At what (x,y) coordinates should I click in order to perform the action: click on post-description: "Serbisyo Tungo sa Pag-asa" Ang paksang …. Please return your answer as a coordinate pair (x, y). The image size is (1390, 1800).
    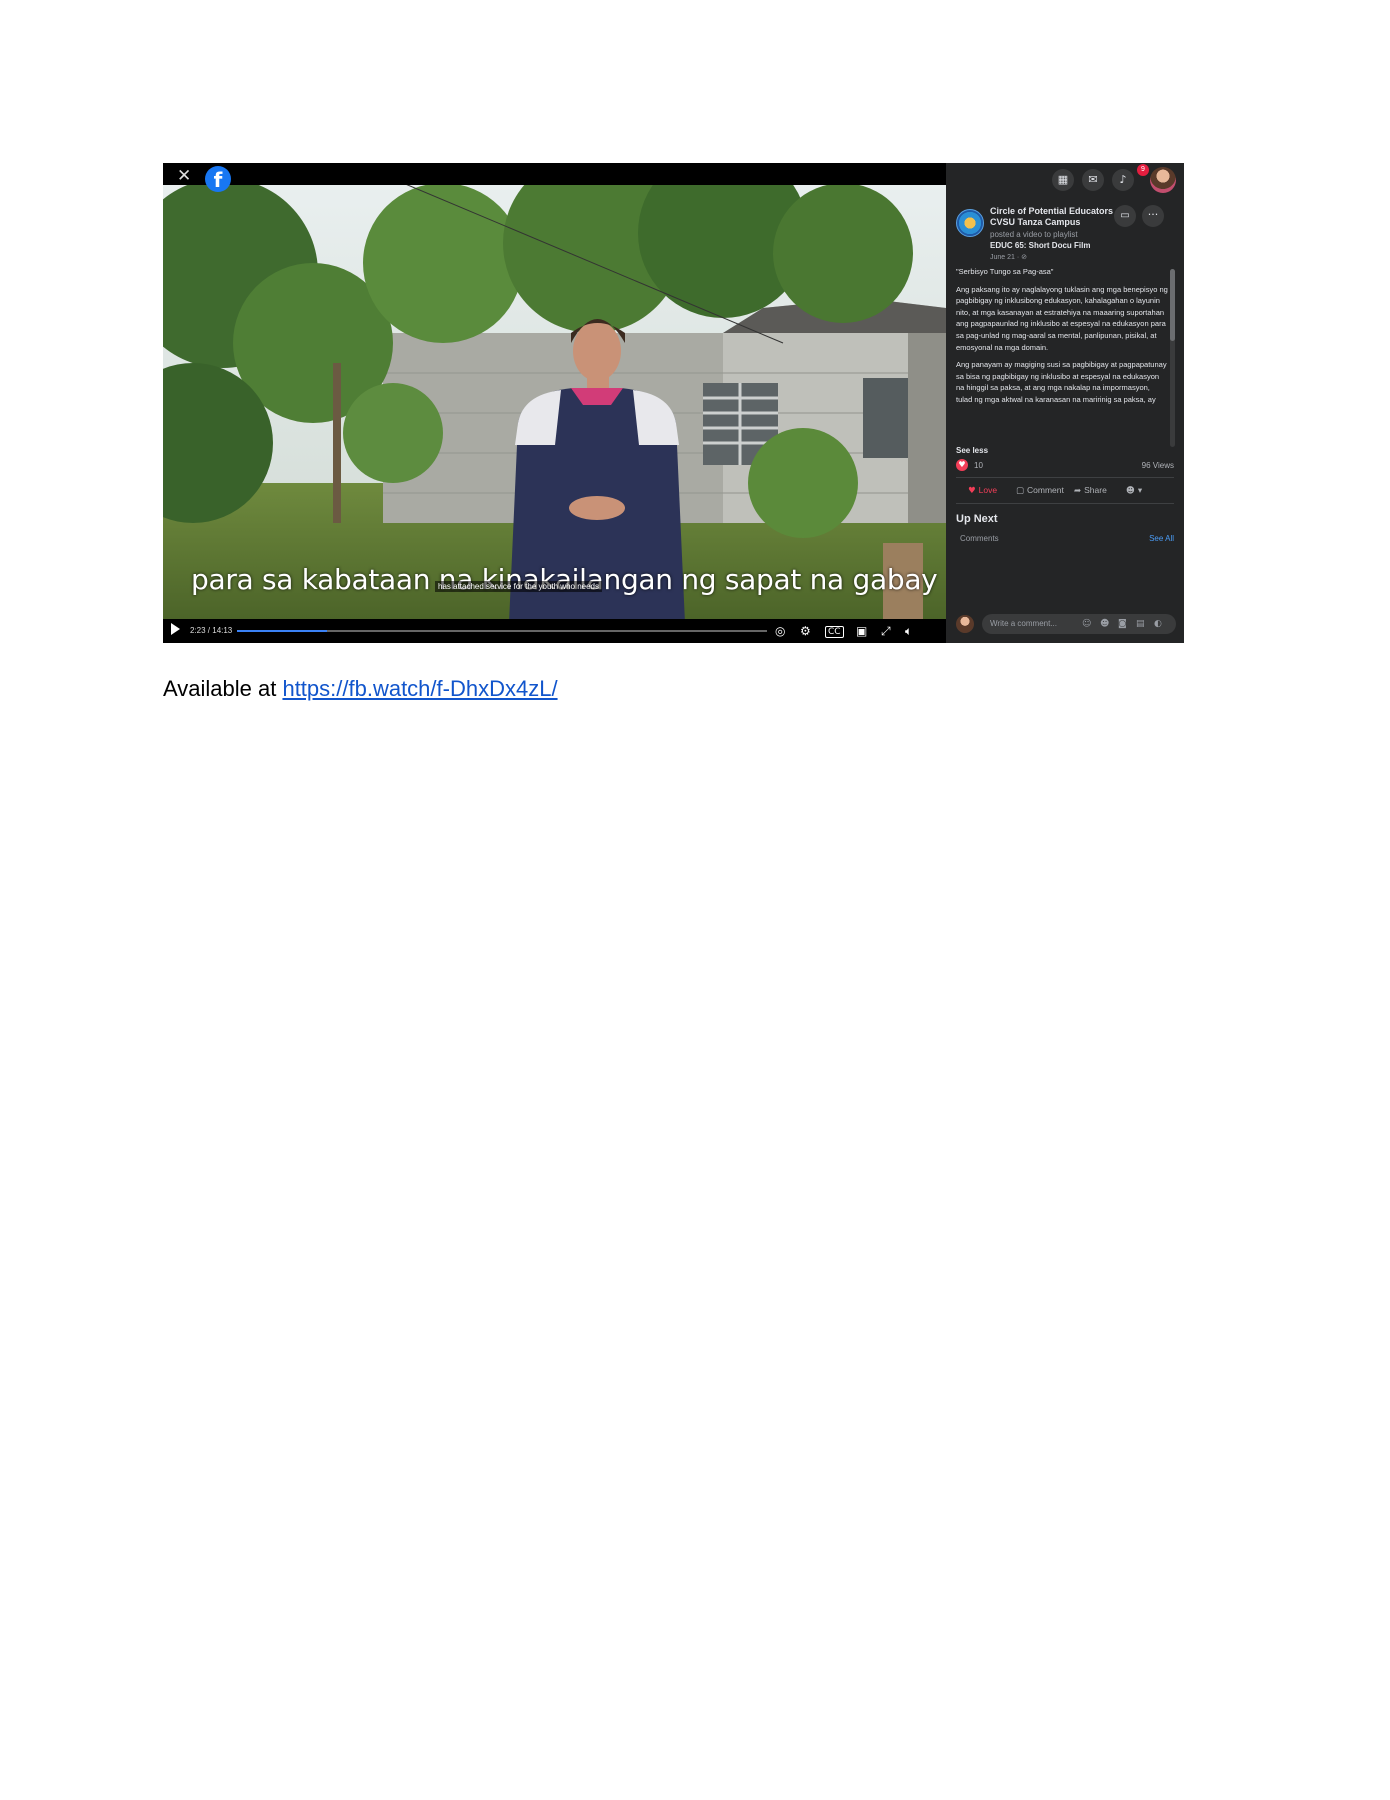
    Looking at the image, I should click on (1062, 357).